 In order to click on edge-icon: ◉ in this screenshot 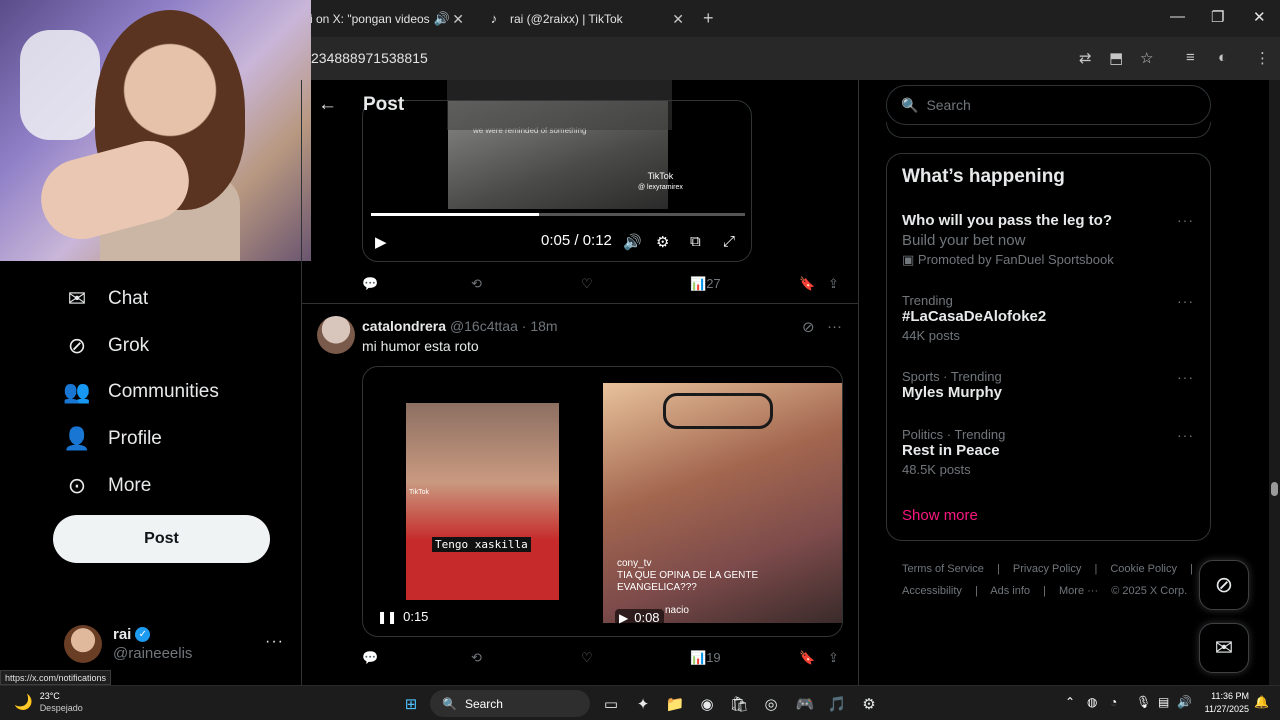, I will do `click(707, 704)`.